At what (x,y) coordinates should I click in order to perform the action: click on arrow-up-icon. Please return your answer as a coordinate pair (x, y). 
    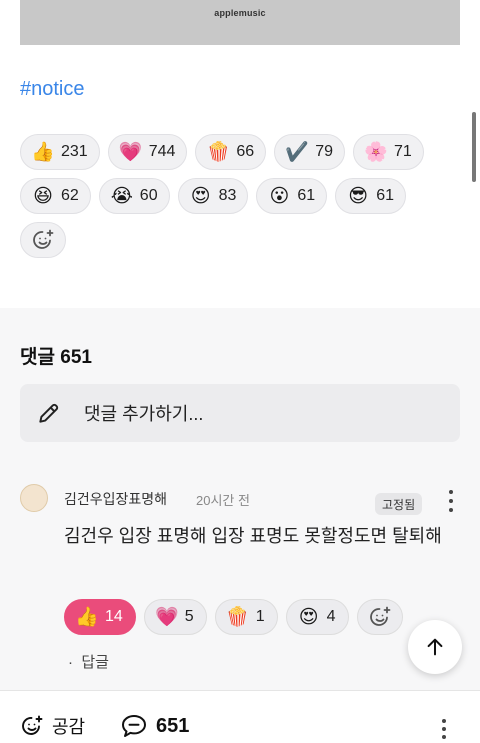
    Looking at the image, I should click on (435, 647).